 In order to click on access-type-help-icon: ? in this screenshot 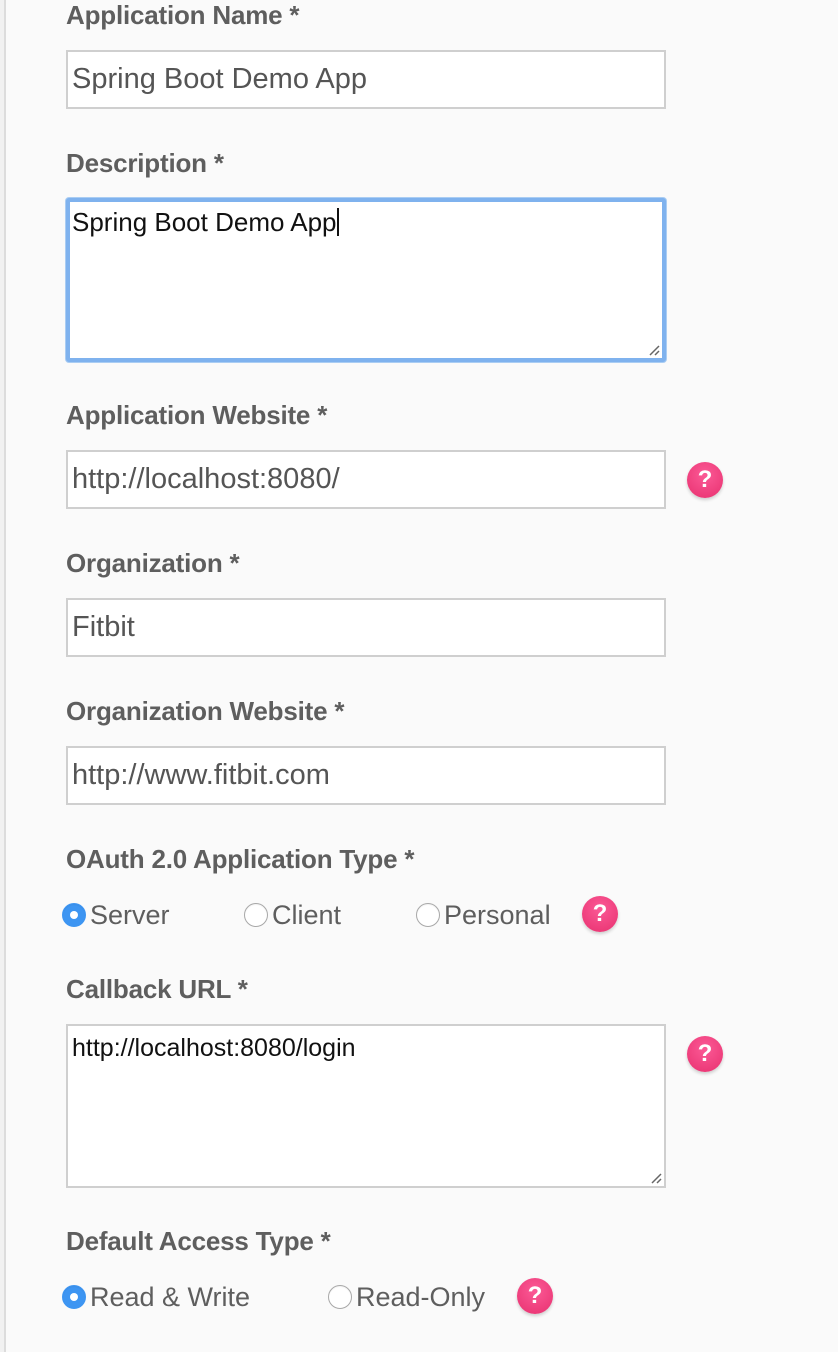, I will do `click(535, 1296)`.